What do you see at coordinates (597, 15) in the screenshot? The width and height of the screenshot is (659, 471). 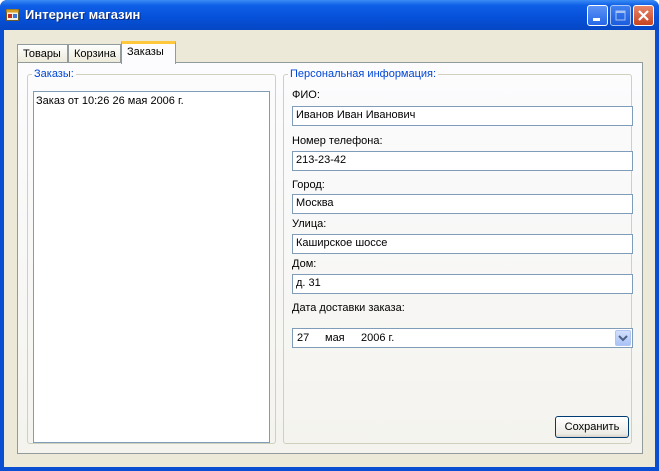 I see `minimize-button` at bounding box center [597, 15].